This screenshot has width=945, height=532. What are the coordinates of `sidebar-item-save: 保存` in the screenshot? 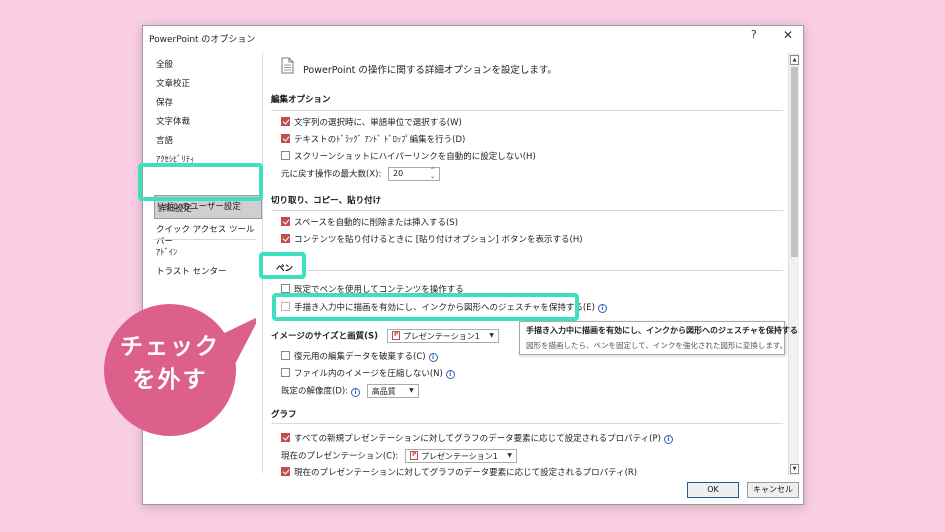 It's located at (164, 102).